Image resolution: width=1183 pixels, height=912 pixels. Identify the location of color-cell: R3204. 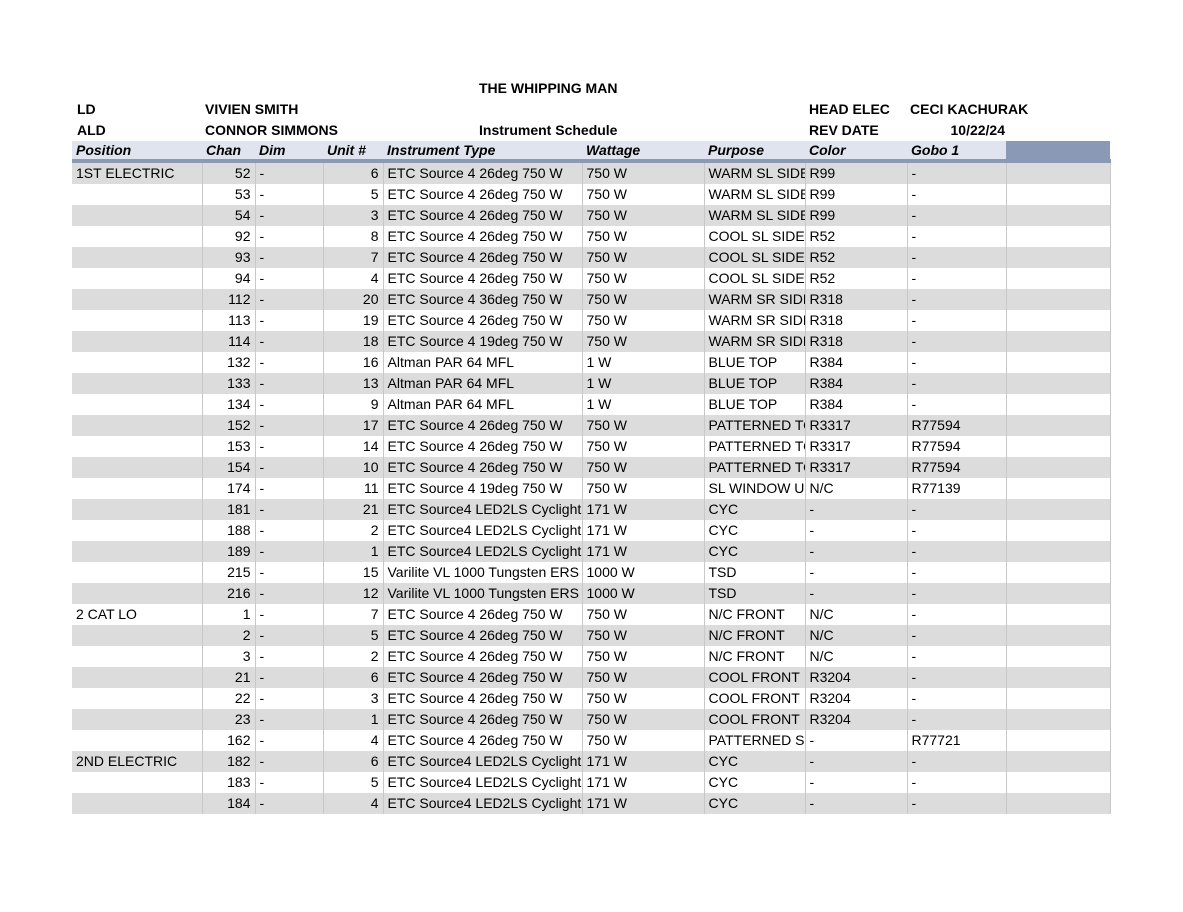
(856, 677).